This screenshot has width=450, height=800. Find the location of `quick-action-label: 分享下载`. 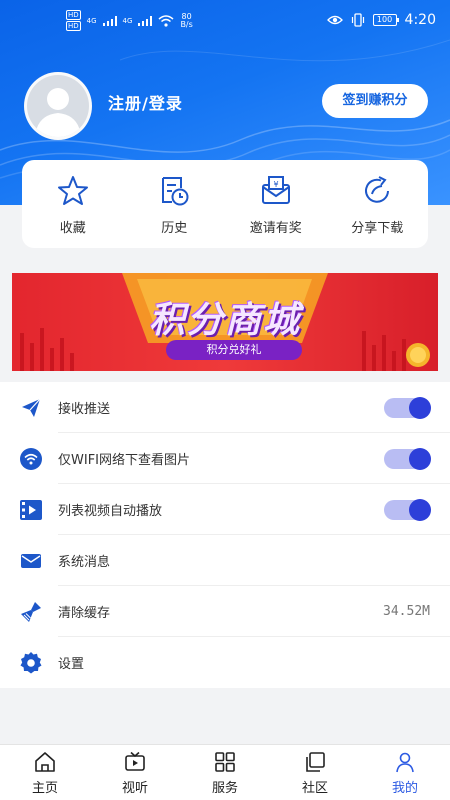

quick-action-label: 分享下载 is located at coordinates (377, 228).